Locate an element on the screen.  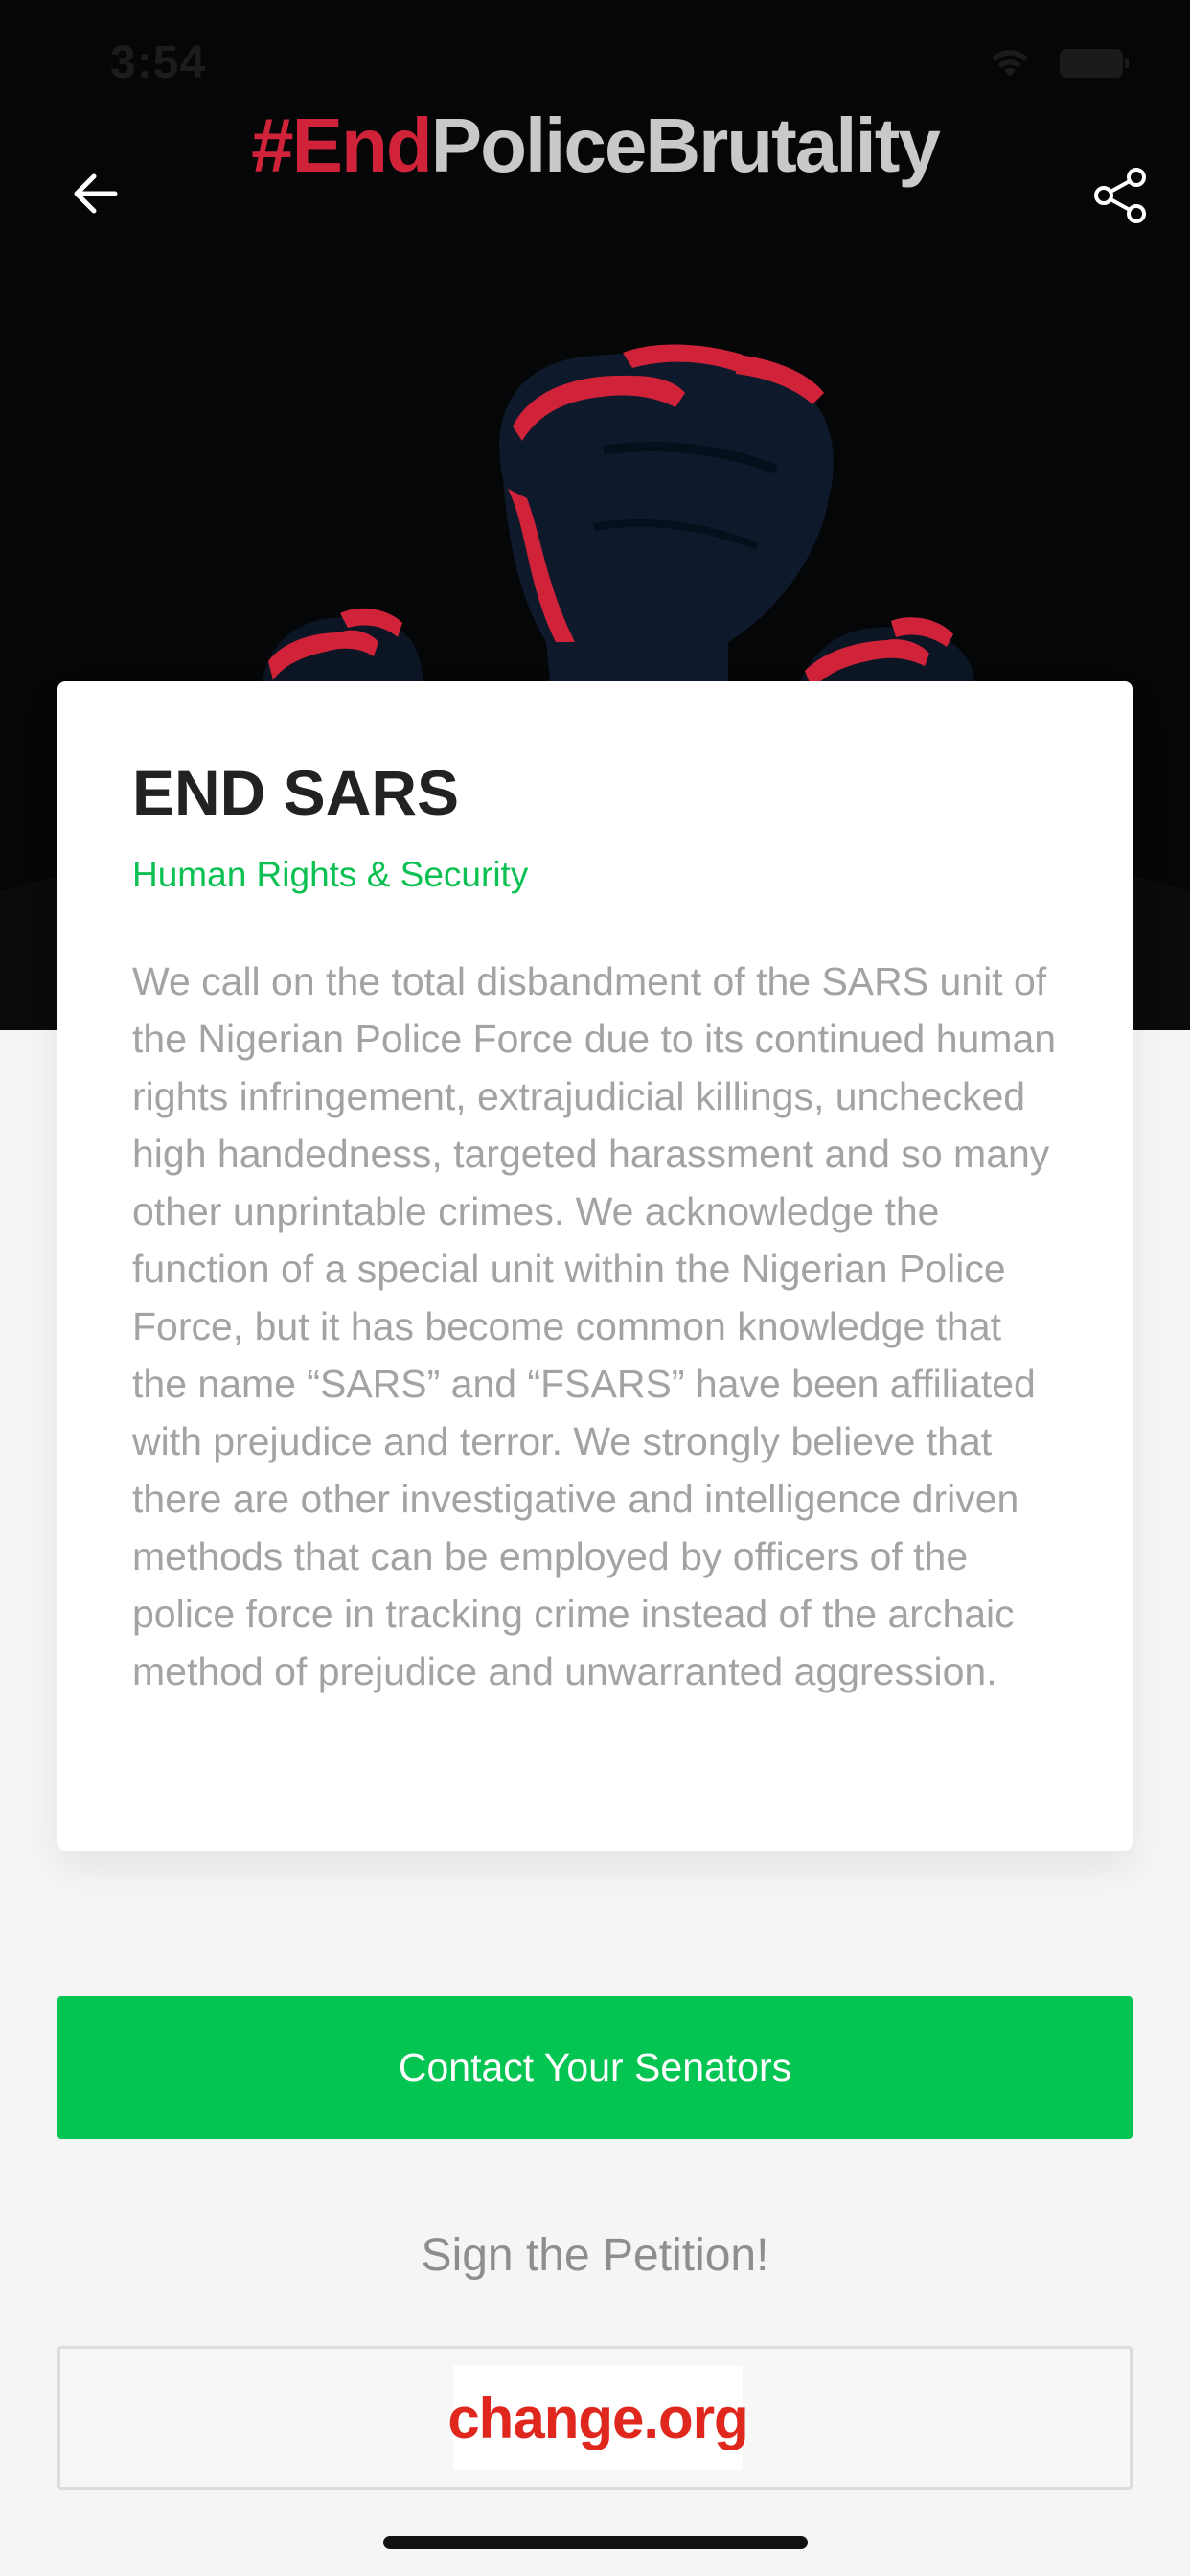
arrow-left-icon is located at coordinates (96, 193).